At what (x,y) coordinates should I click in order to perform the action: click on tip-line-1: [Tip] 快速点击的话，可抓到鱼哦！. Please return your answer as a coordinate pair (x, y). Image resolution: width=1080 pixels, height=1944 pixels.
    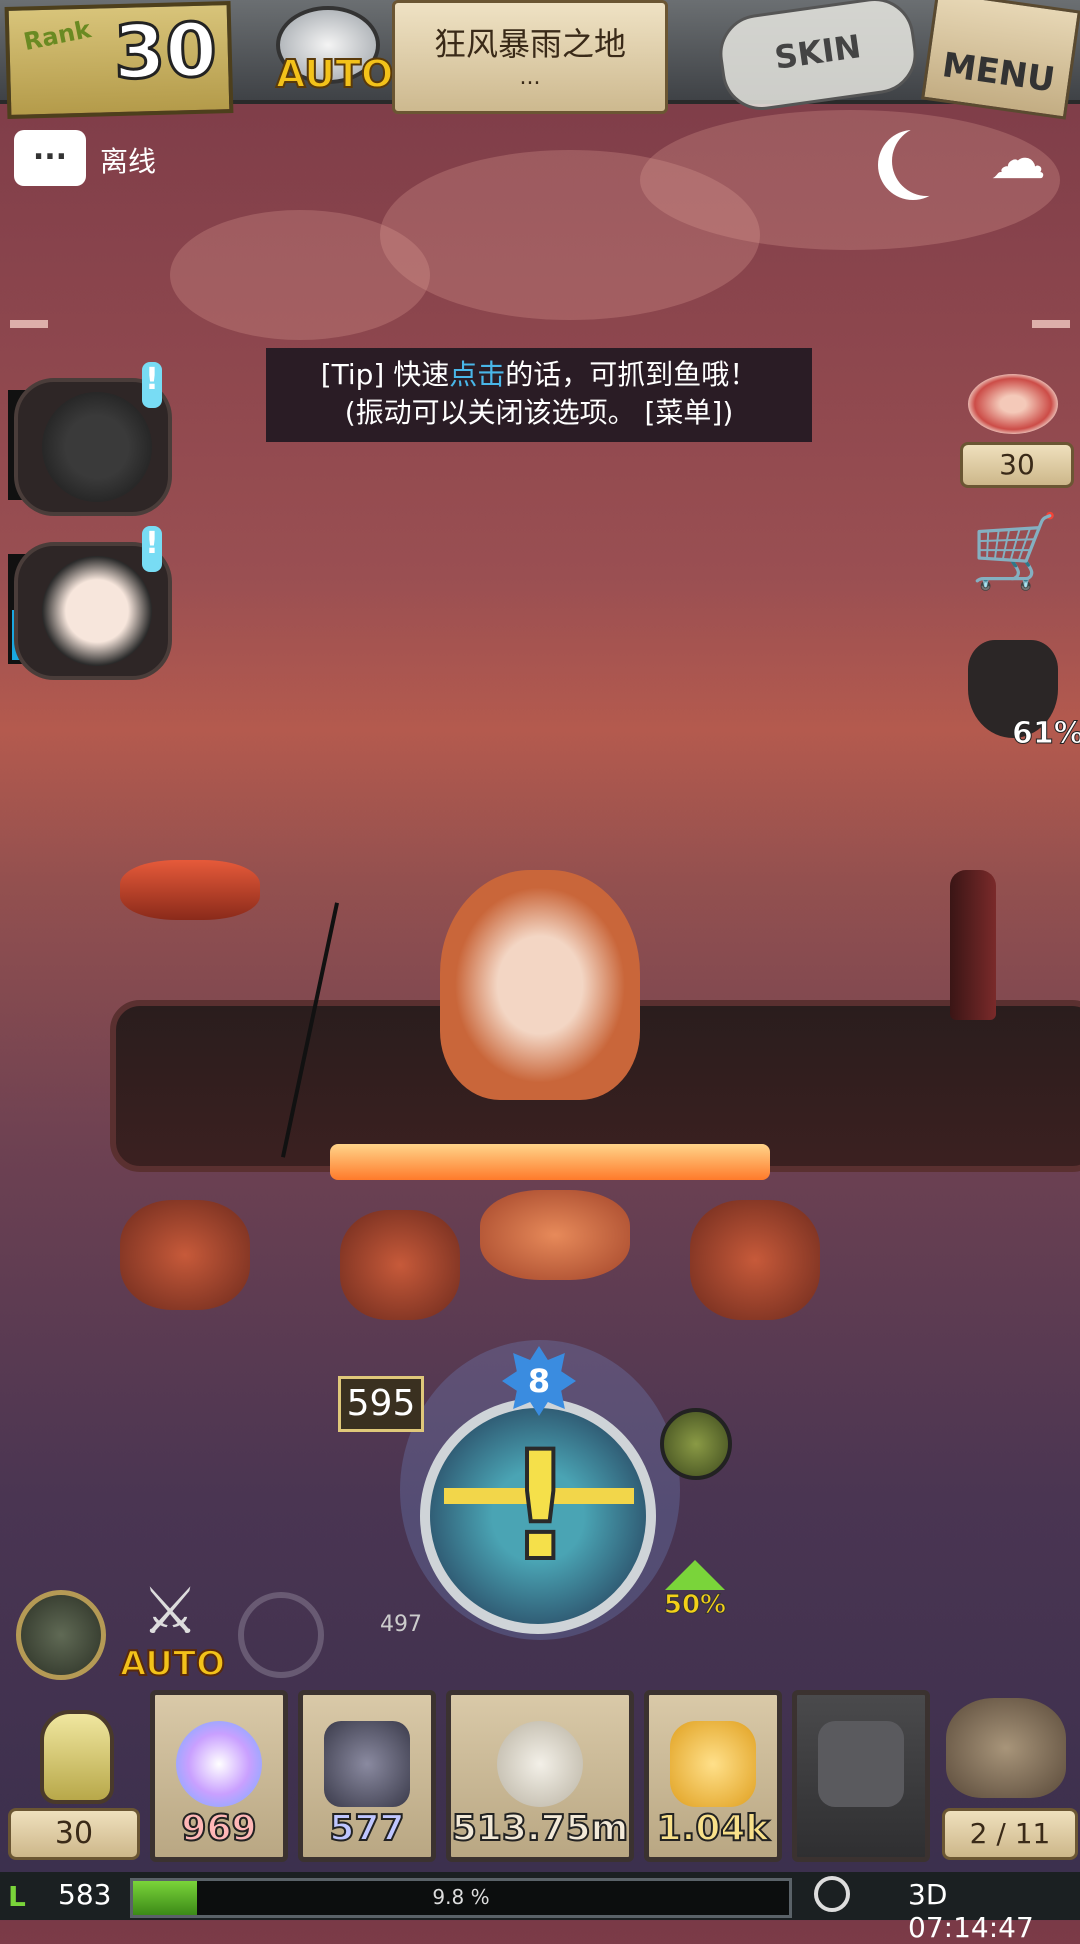
    Looking at the image, I should click on (539, 375).